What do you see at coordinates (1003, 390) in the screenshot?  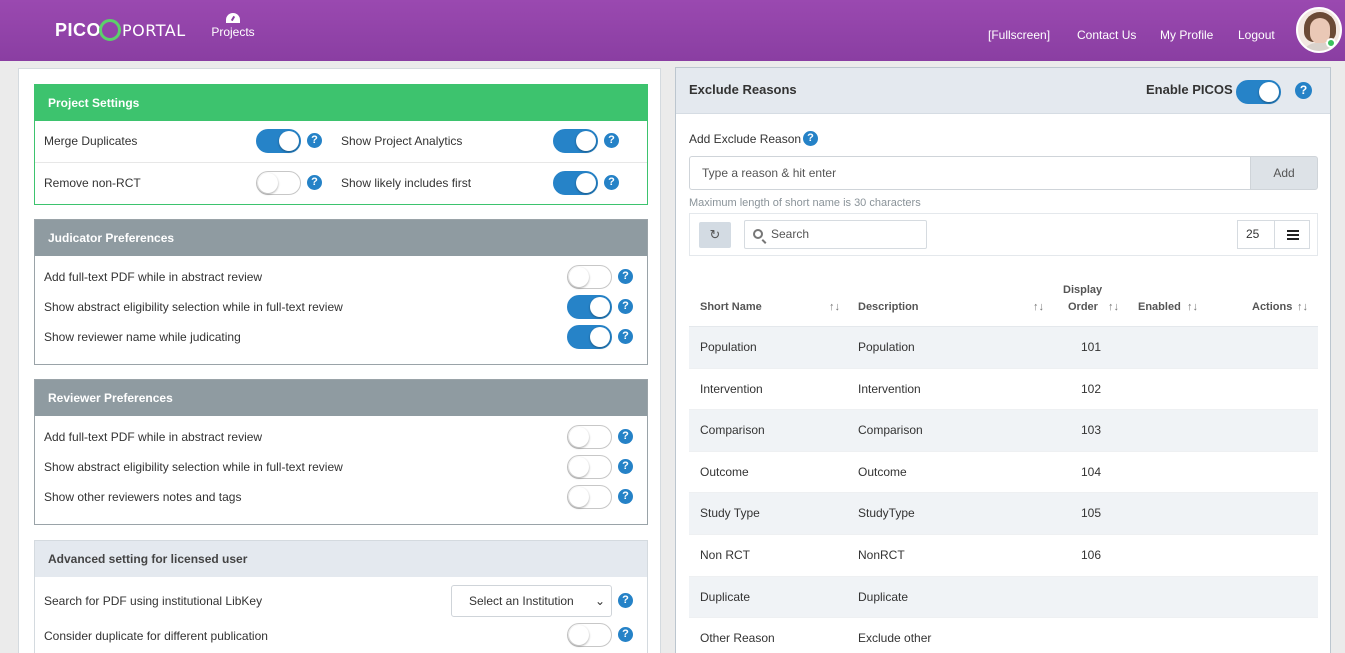 I see `table-row: Intervention Intervention 102` at bounding box center [1003, 390].